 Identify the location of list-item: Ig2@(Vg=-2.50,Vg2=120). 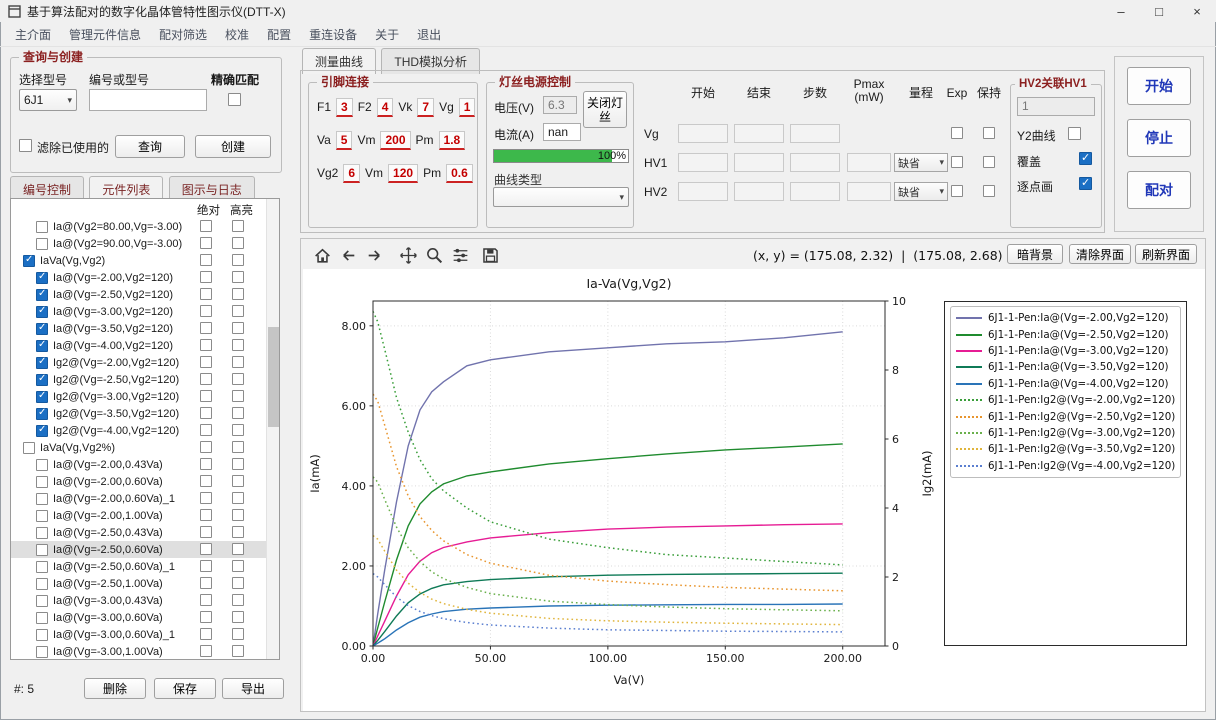
(145, 379).